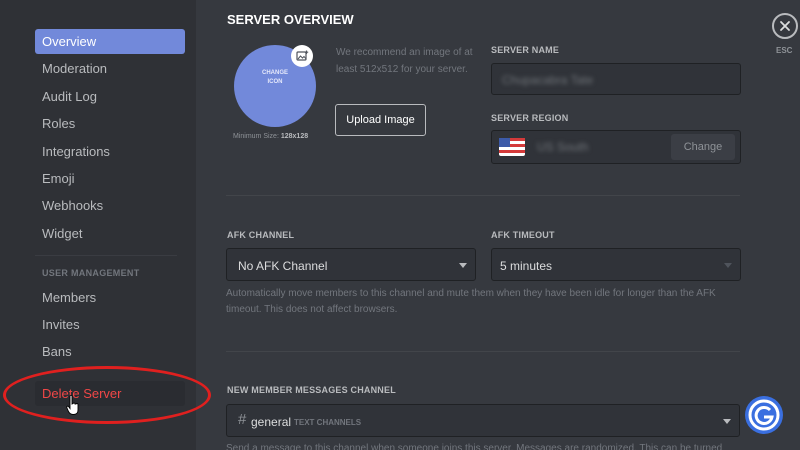  What do you see at coordinates (106, 255) in the screenshot?
I see `sidebar-divider` at bounding box center [106, 255].